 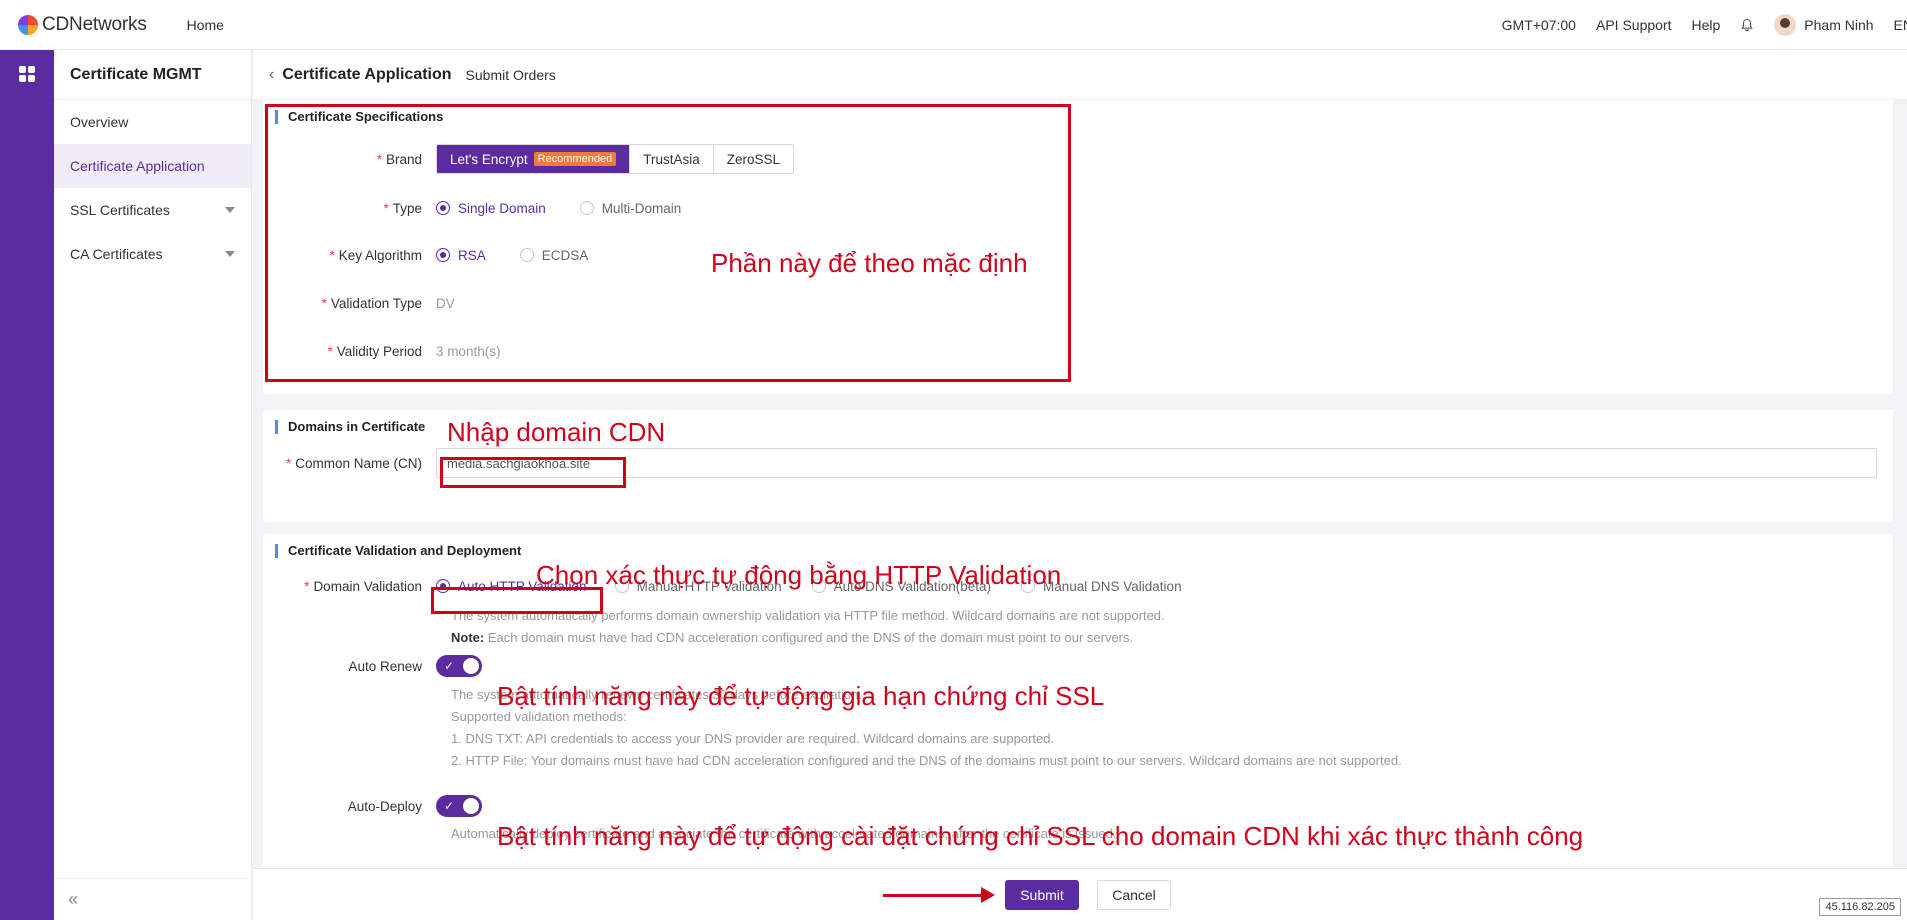 I want to click on auto-deploy-row: Auto-Deploy ✓, so click(x=372, y=806).